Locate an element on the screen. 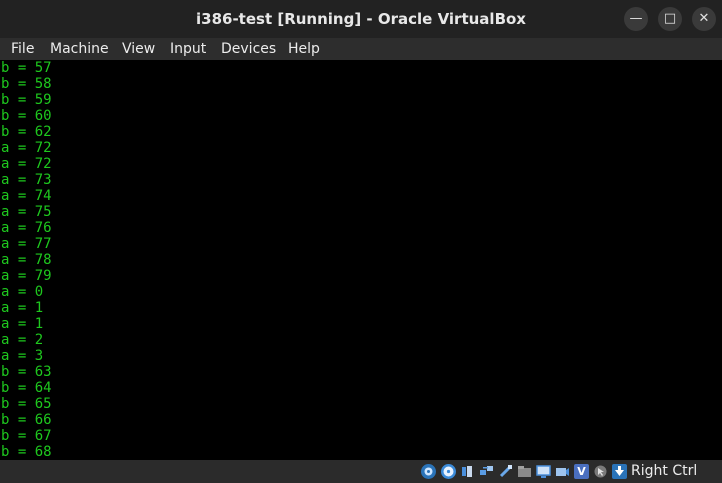 This screenshot has height=483, width=722. console-line: b = 64 is located at coordinates (26, 388).